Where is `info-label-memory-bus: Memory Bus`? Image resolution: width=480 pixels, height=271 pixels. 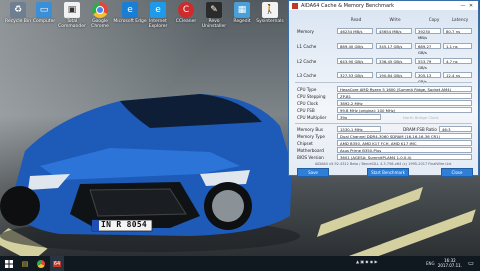 info-label-memory-bus: Memory Bus is located at coordinates (310, 129).